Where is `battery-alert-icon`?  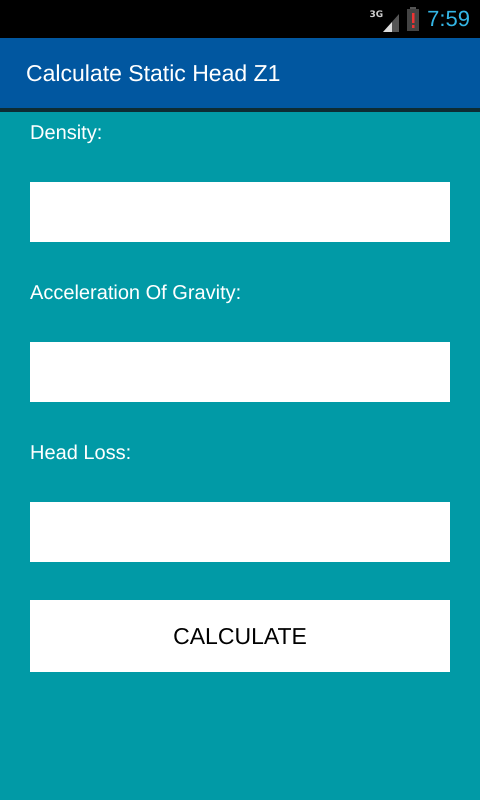
battery-alert-icon is located at coordinates (413, 19).